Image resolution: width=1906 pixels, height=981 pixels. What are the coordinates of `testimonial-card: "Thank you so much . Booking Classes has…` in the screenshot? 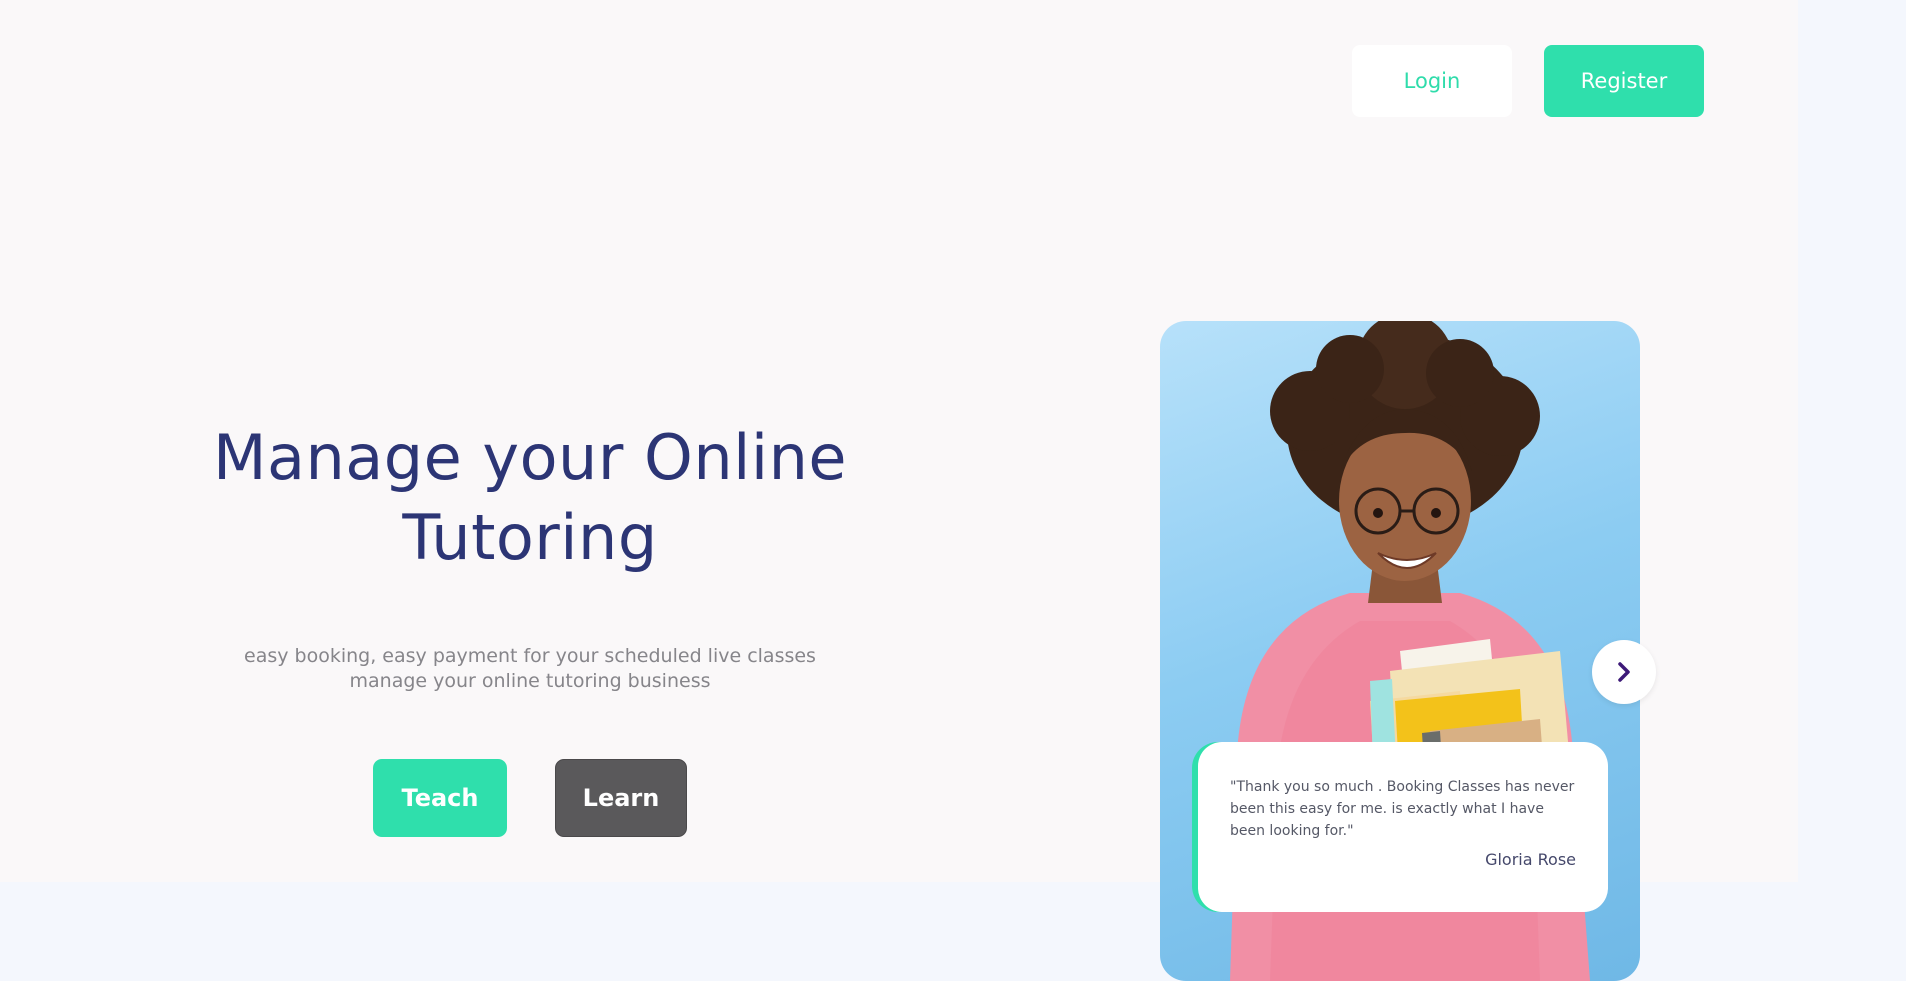 It's located at (1400, 827).